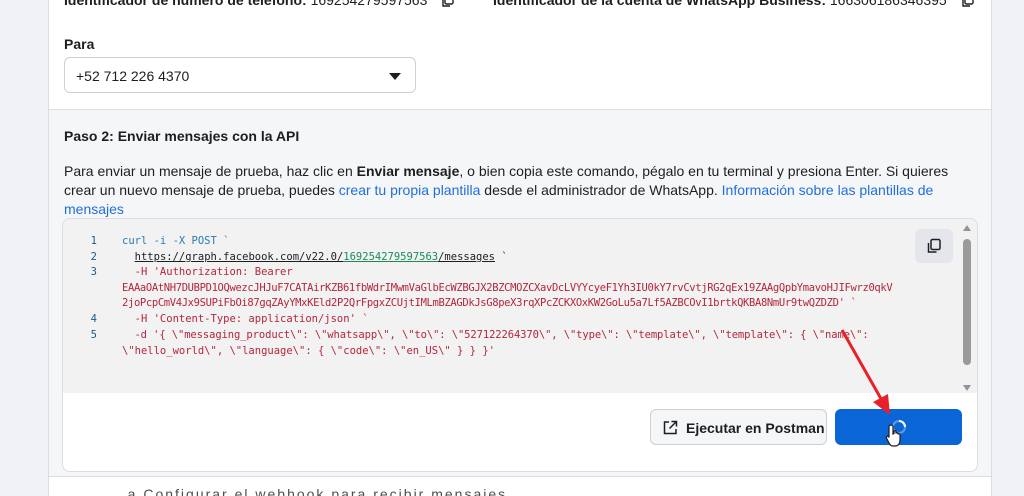 The image size is (1024, 496). Describe the element at coordinates (967, 388) in the screenshot. I see `scroll-down-icon` at that location.